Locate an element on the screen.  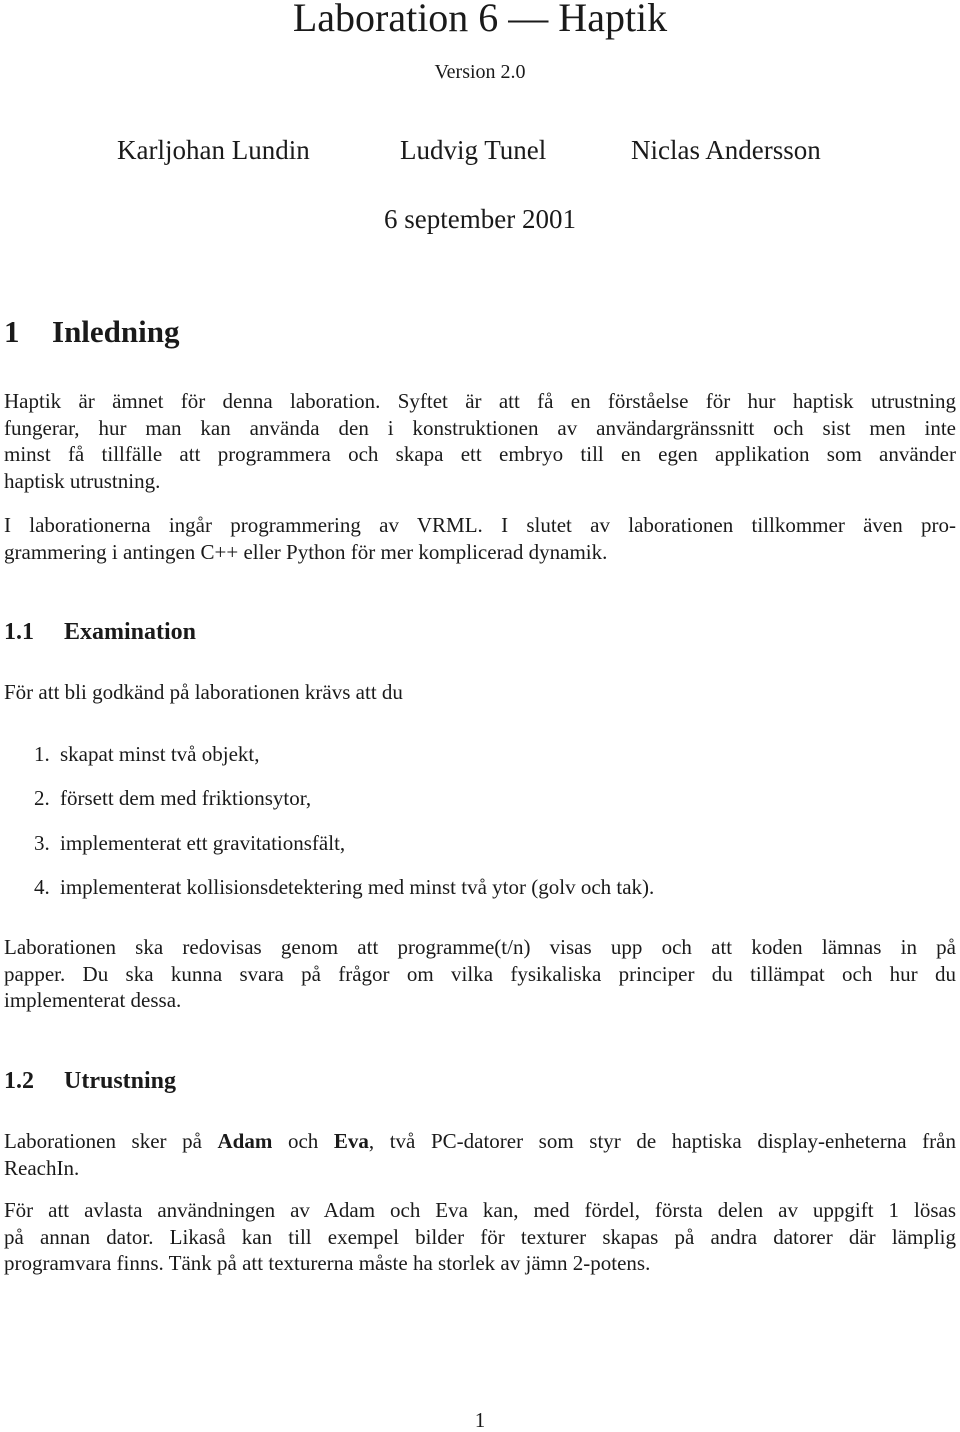
subsection-heading-utrustning: 1.2 Utrustning is located at coordinates (90, 1081).